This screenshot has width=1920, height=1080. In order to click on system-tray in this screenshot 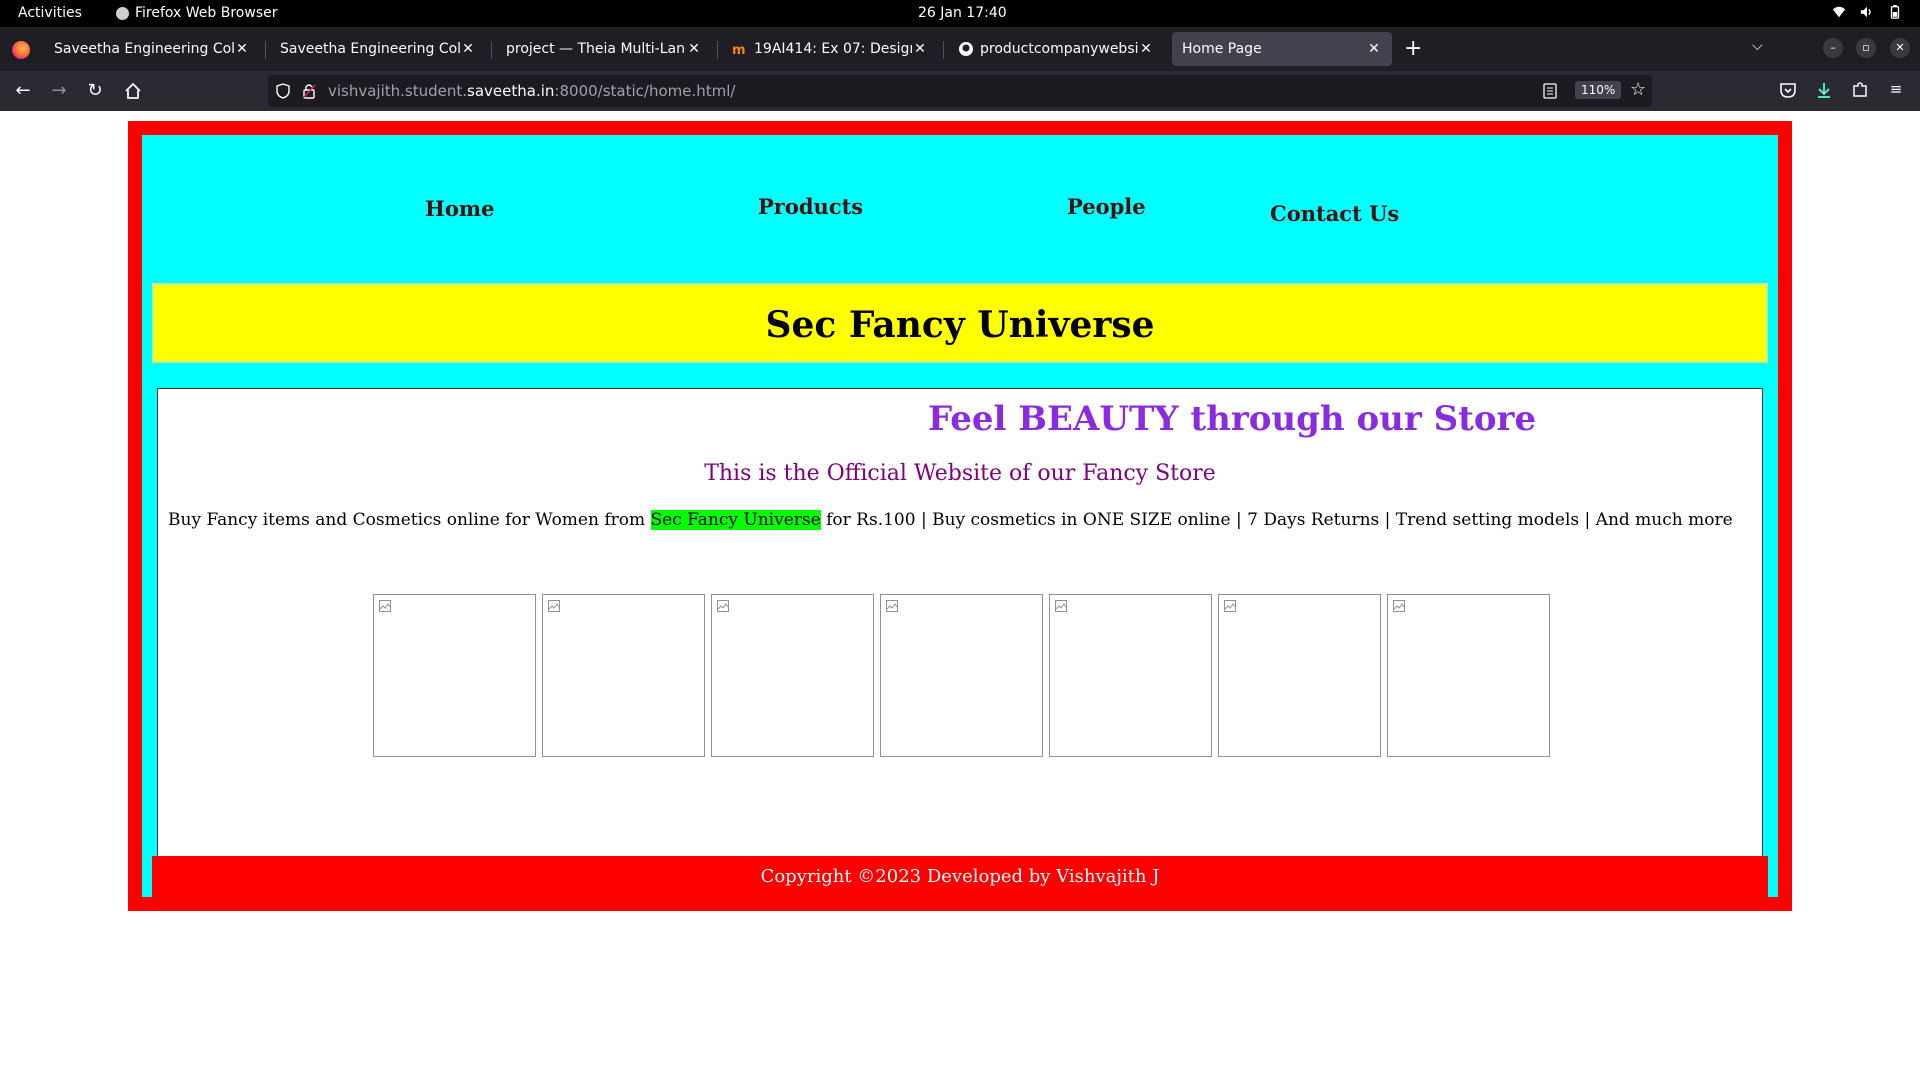, I will do `click(1867, 12)`.